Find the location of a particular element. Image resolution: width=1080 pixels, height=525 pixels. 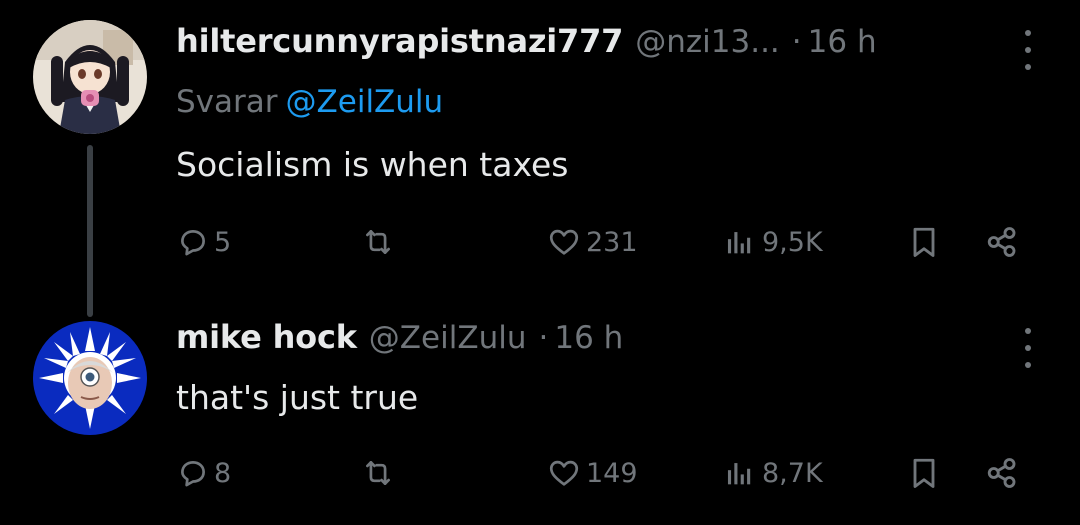

views-button: 8,7K is located at coordinates (772, 473).